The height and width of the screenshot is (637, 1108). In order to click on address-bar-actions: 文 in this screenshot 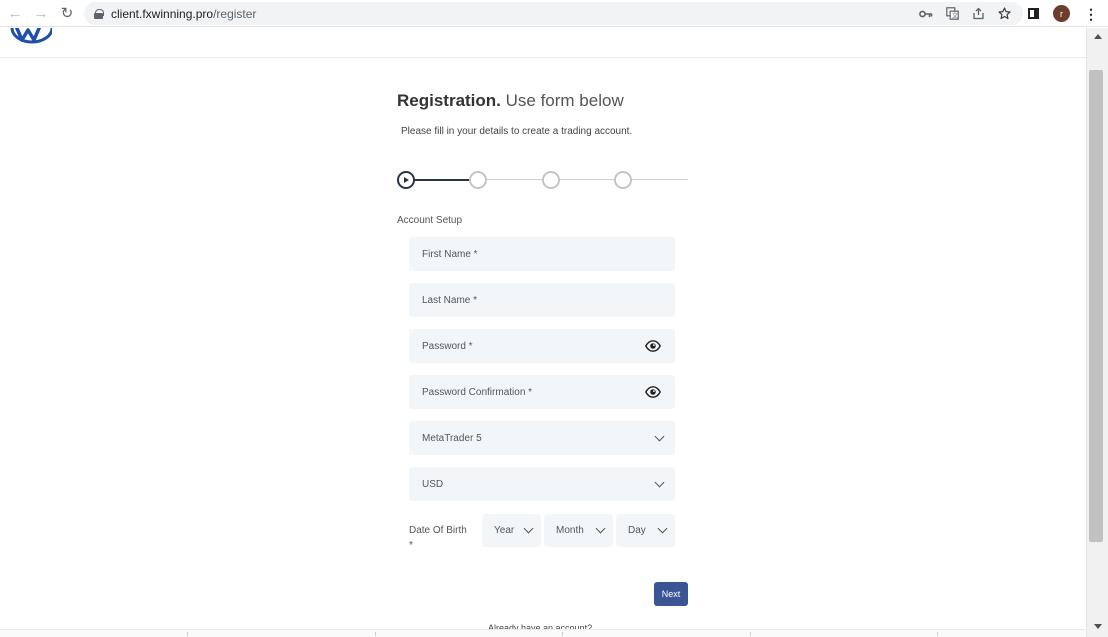, I will do `click(965, 13)`.